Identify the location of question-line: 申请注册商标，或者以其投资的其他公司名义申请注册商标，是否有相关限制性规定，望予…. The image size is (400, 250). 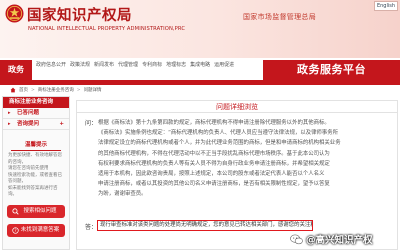
(214, 184).